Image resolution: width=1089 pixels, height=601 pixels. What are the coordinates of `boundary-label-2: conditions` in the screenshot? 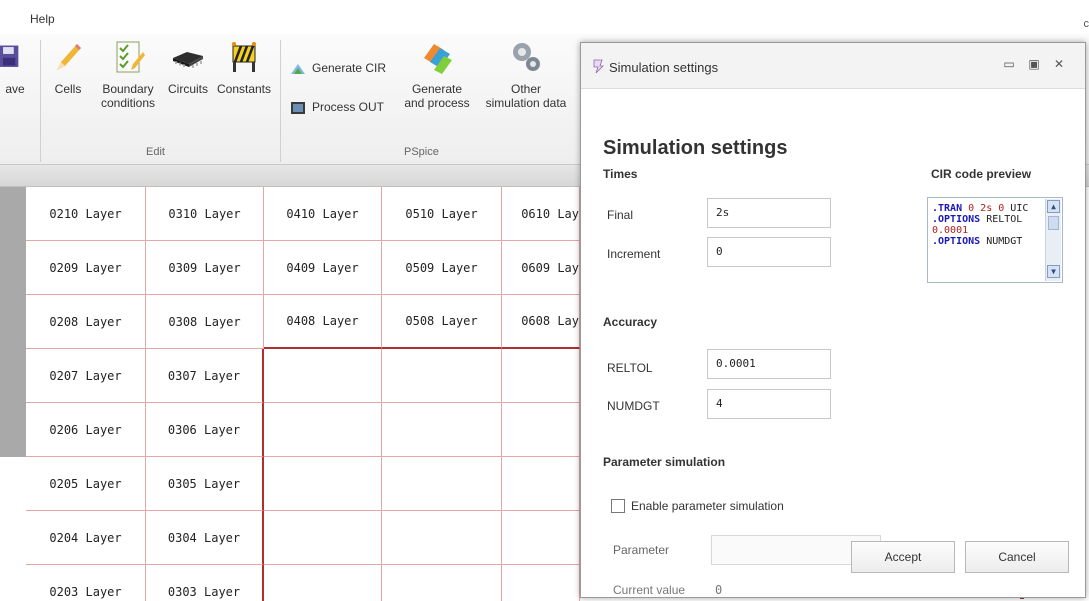 It's located at (128, 103).